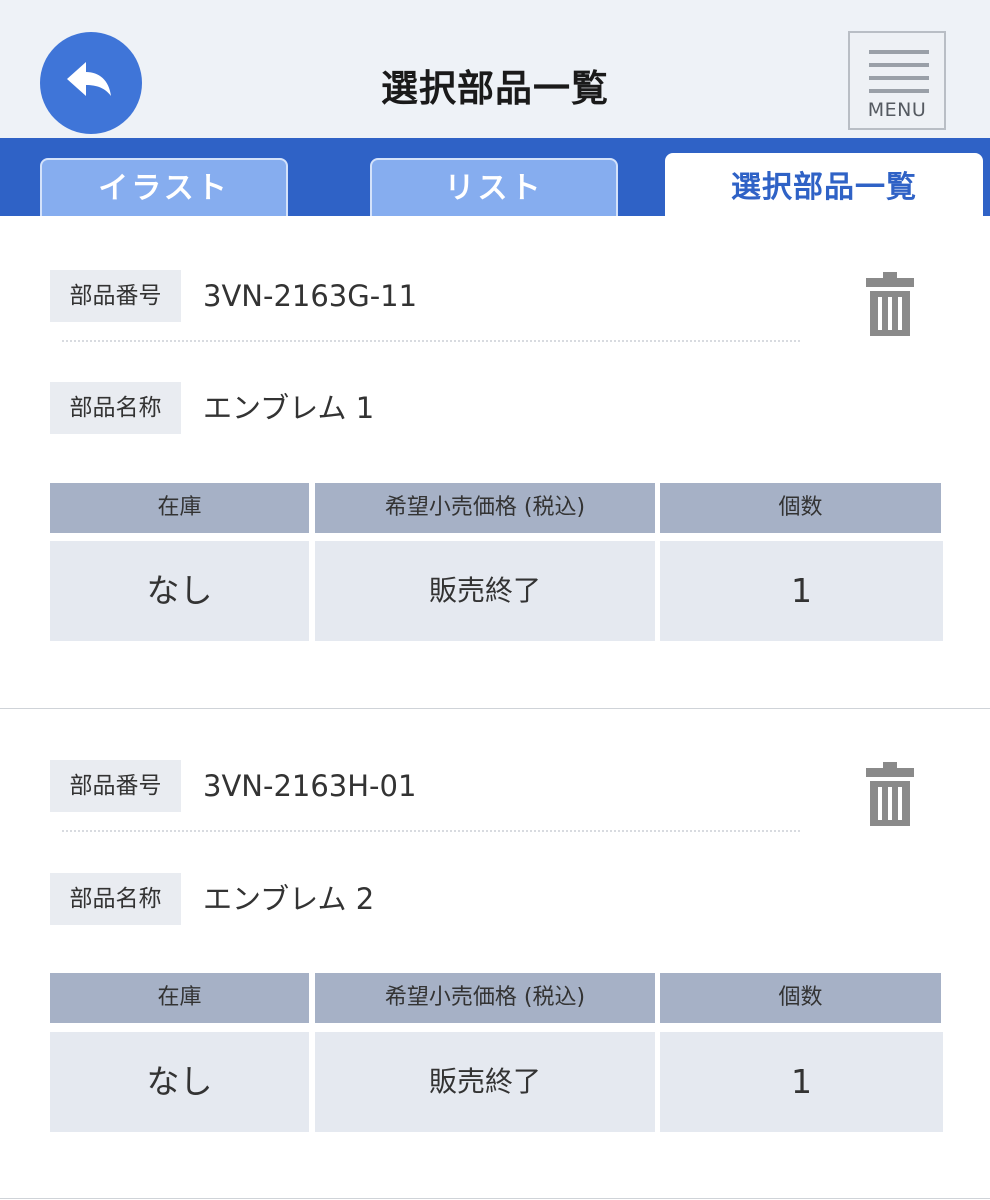 Image resolution: width=990 pixels, height=1200 pixels. Describe the element at coordinates (494, 187) in the screenshot. I see `tab-list: リスト` at that location.